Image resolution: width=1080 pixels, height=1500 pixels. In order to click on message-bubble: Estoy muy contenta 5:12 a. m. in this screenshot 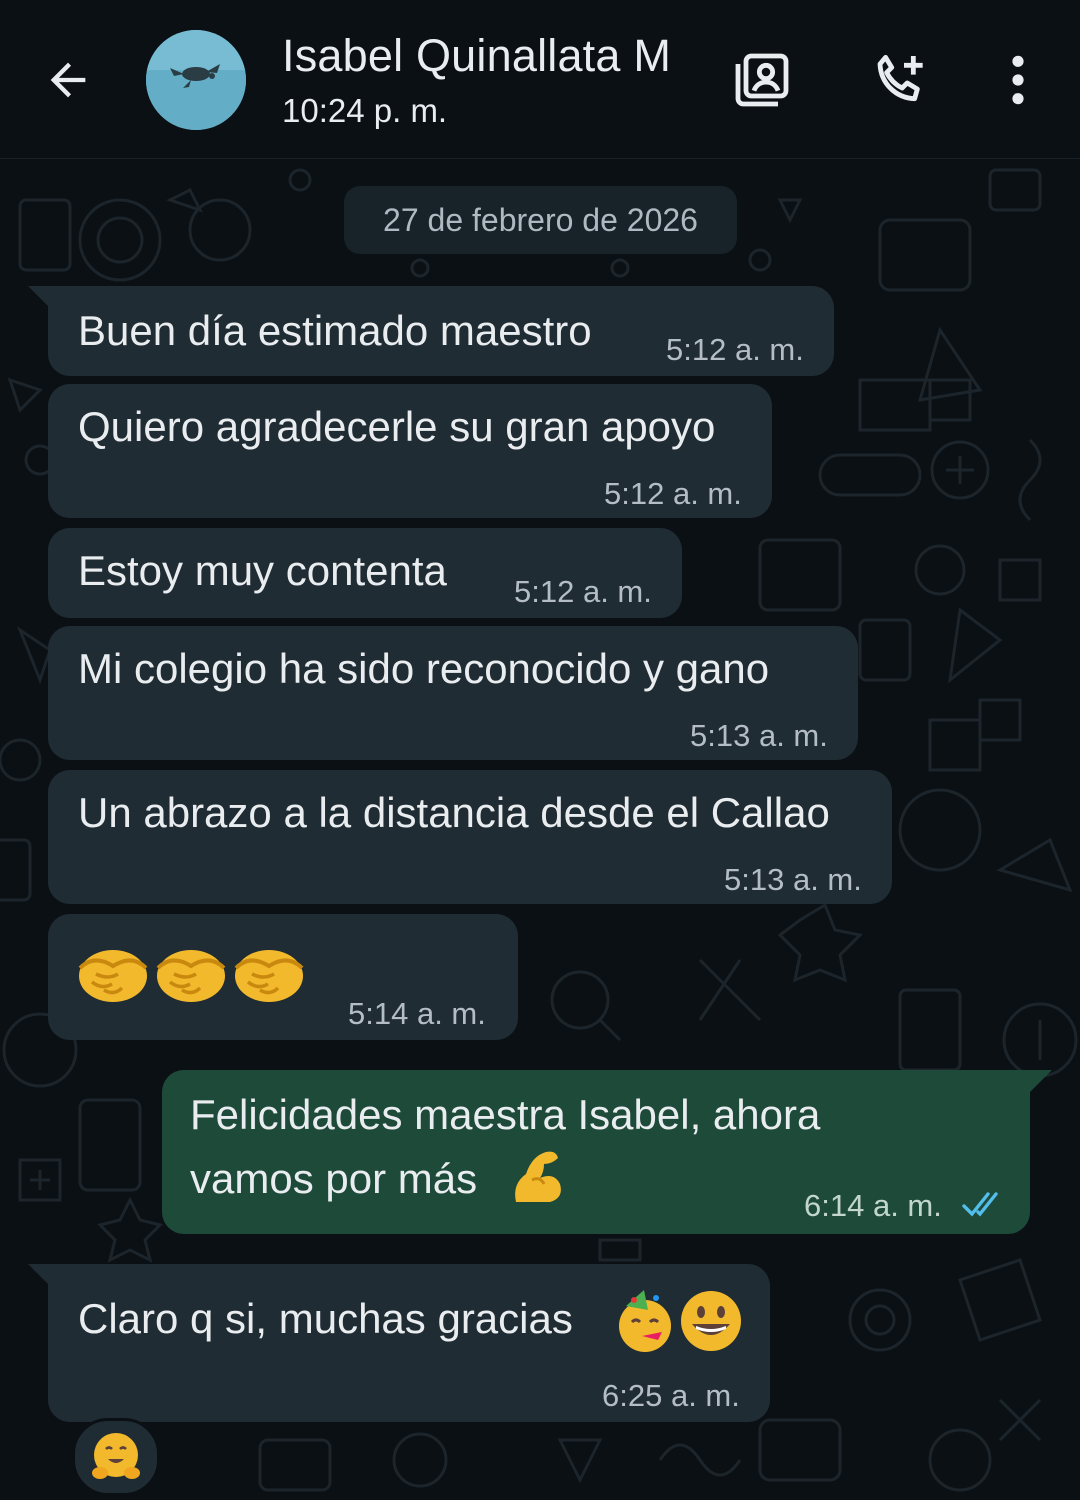, I will do `click(365, 573)`.